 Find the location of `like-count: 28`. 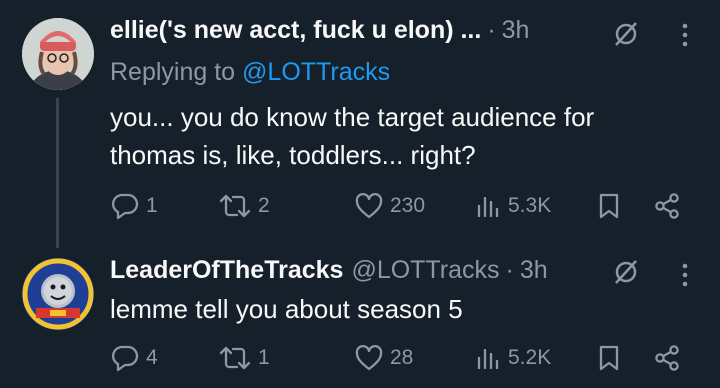

like-count: 28 is located at coordinates (402, 357).